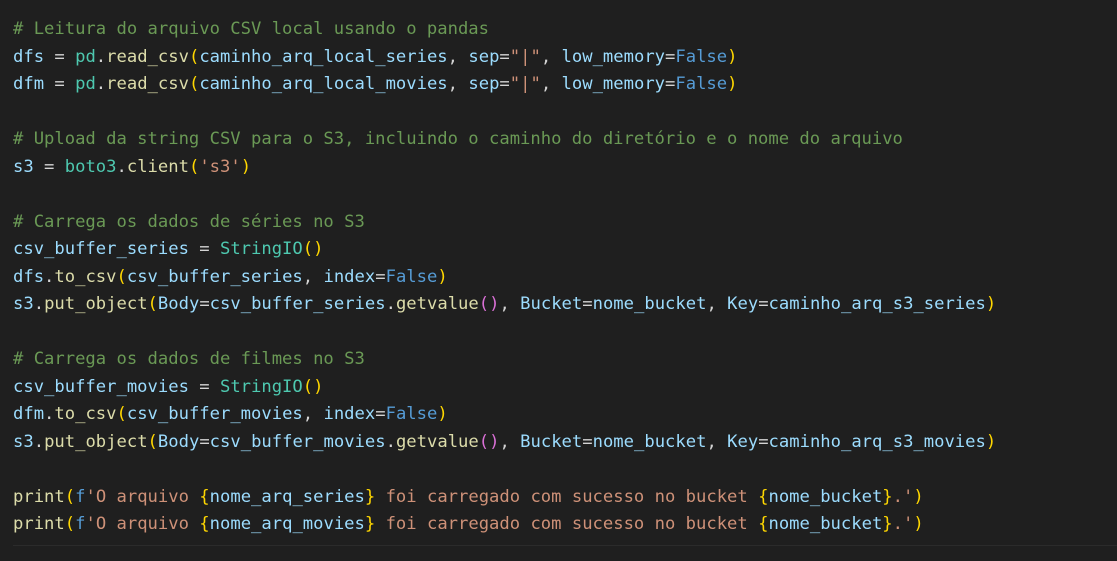 The image size is (1117, 561). I want to click on code-token-class: pd, so click(85, 84).